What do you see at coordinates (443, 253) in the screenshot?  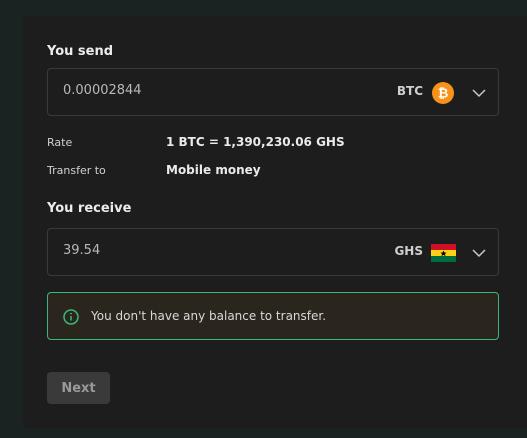 I see `ghana-flag-icon` at bounding box center [443, 253].